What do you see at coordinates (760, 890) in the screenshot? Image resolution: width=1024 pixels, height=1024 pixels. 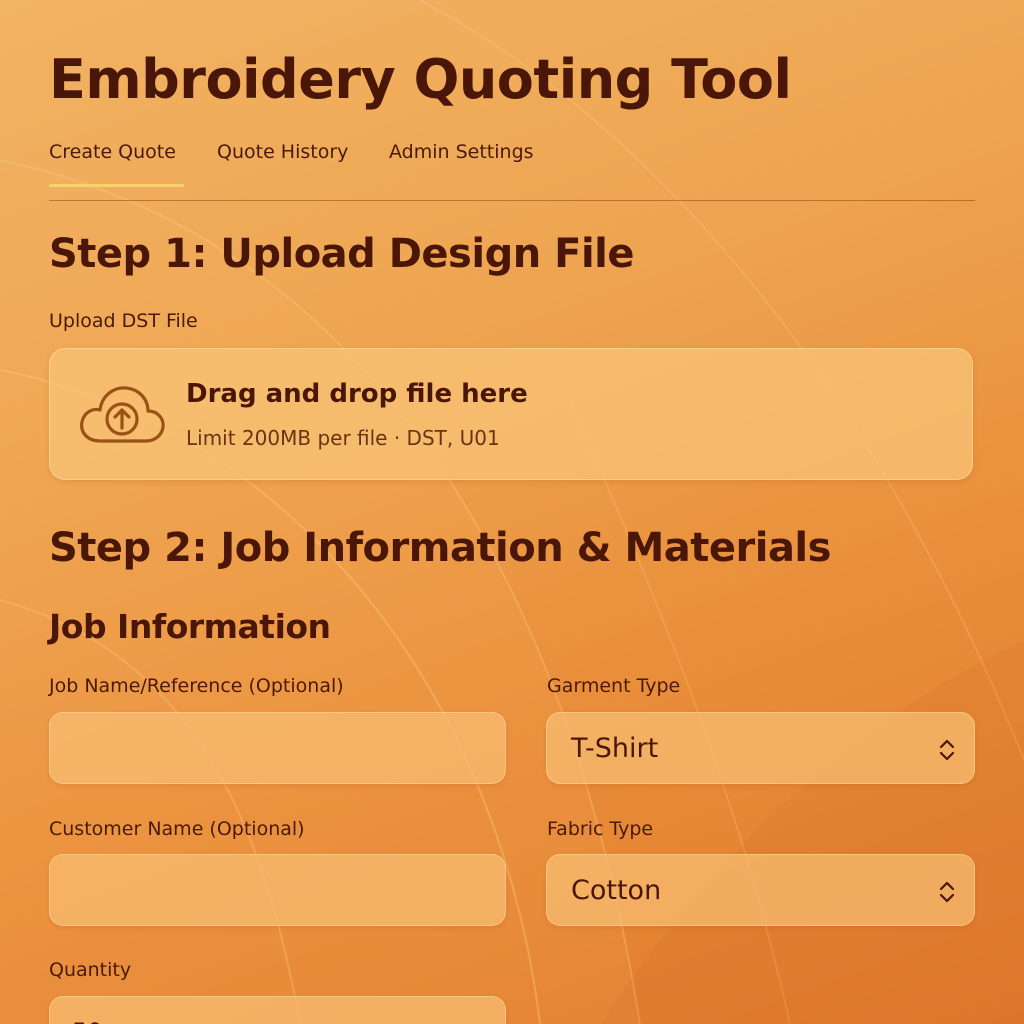 I see `fabric-type-select: Cotton` at bounding box center [760, 890].